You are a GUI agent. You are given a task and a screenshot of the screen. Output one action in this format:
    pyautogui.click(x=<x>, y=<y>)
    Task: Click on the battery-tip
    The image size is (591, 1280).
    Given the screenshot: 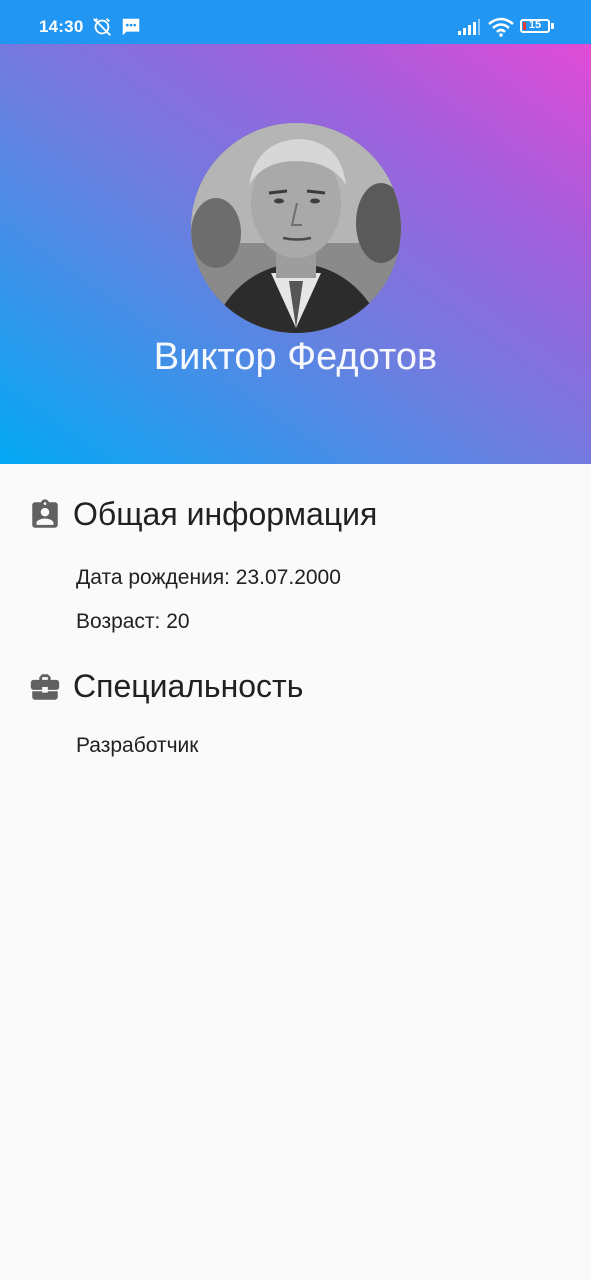 What is the action you would take?
    pyautogui.click(x=552, y=26)
    